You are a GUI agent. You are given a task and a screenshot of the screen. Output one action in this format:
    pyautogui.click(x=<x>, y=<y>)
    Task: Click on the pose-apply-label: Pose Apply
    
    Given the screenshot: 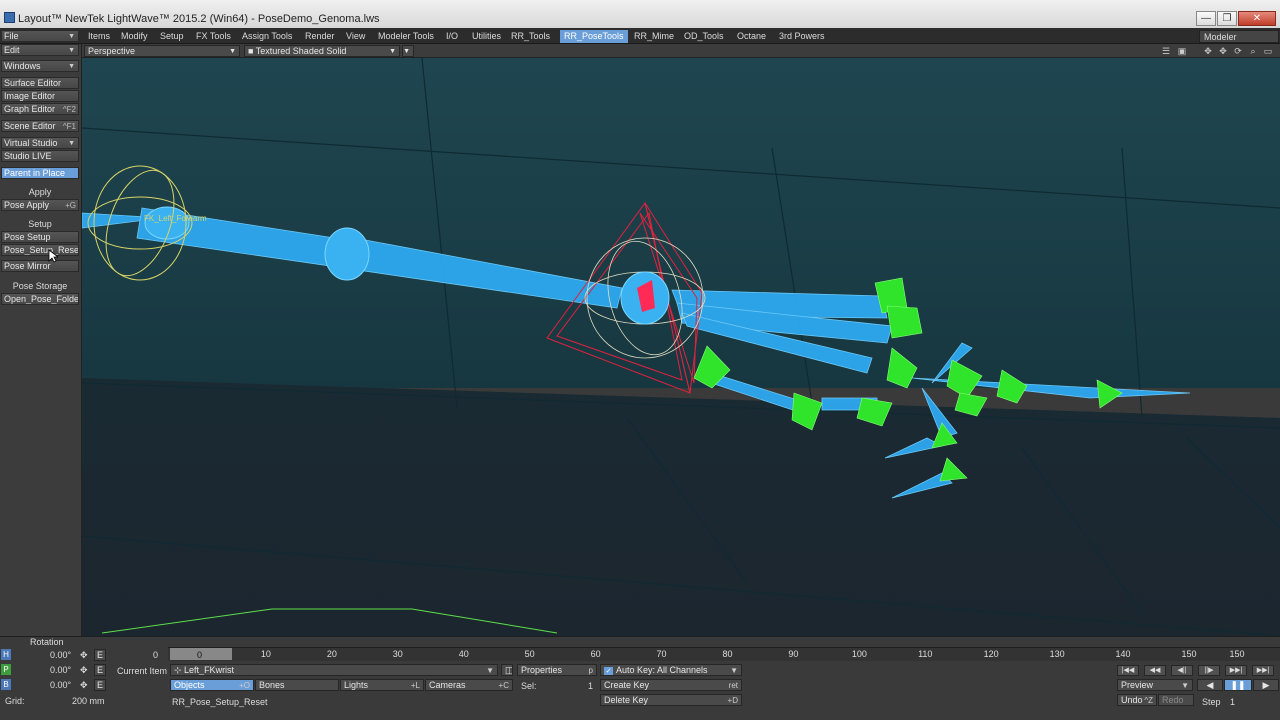 What is the action you would take?
    pyautogui.click(x=27, y=205)
    